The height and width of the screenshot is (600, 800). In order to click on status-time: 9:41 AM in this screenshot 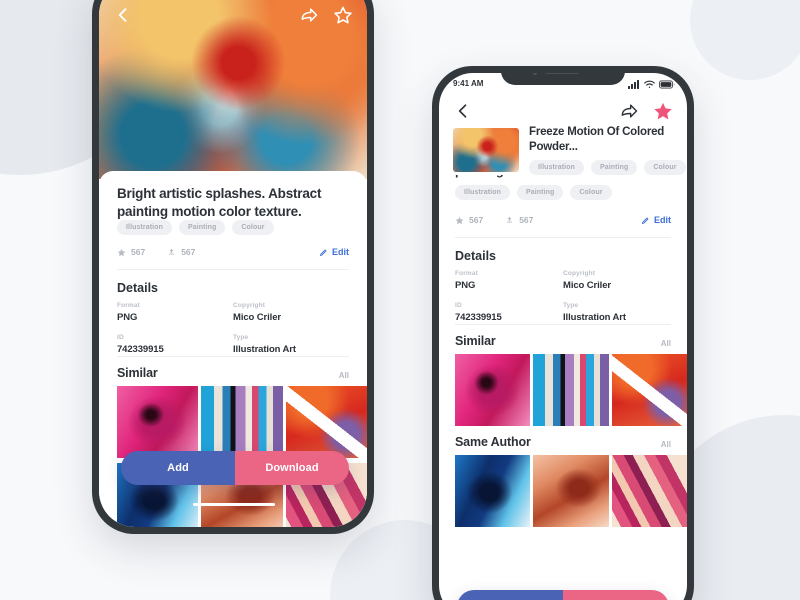, I will do `click(468, 83)`.